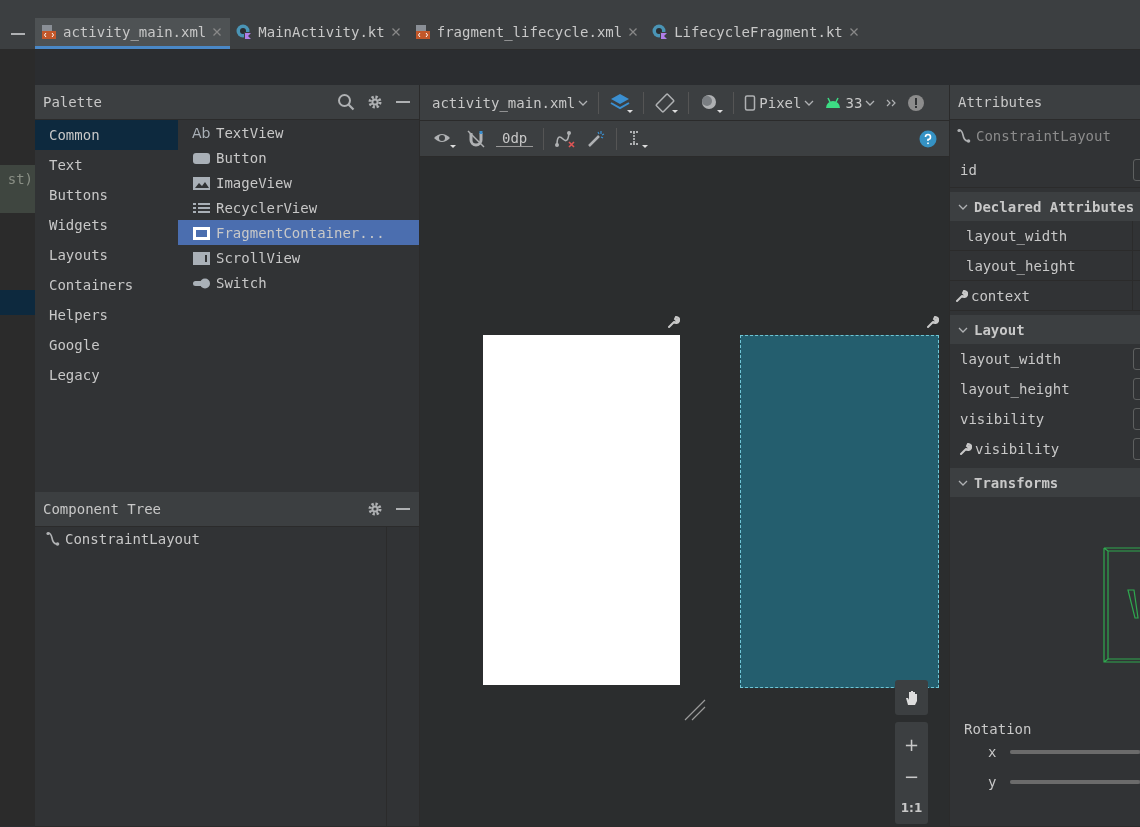 The height and width of the screenshot is (827, 1140). Describe the element at coordinates (298, 282) in the screenshot. I see `palette-item: Switch` at that location.